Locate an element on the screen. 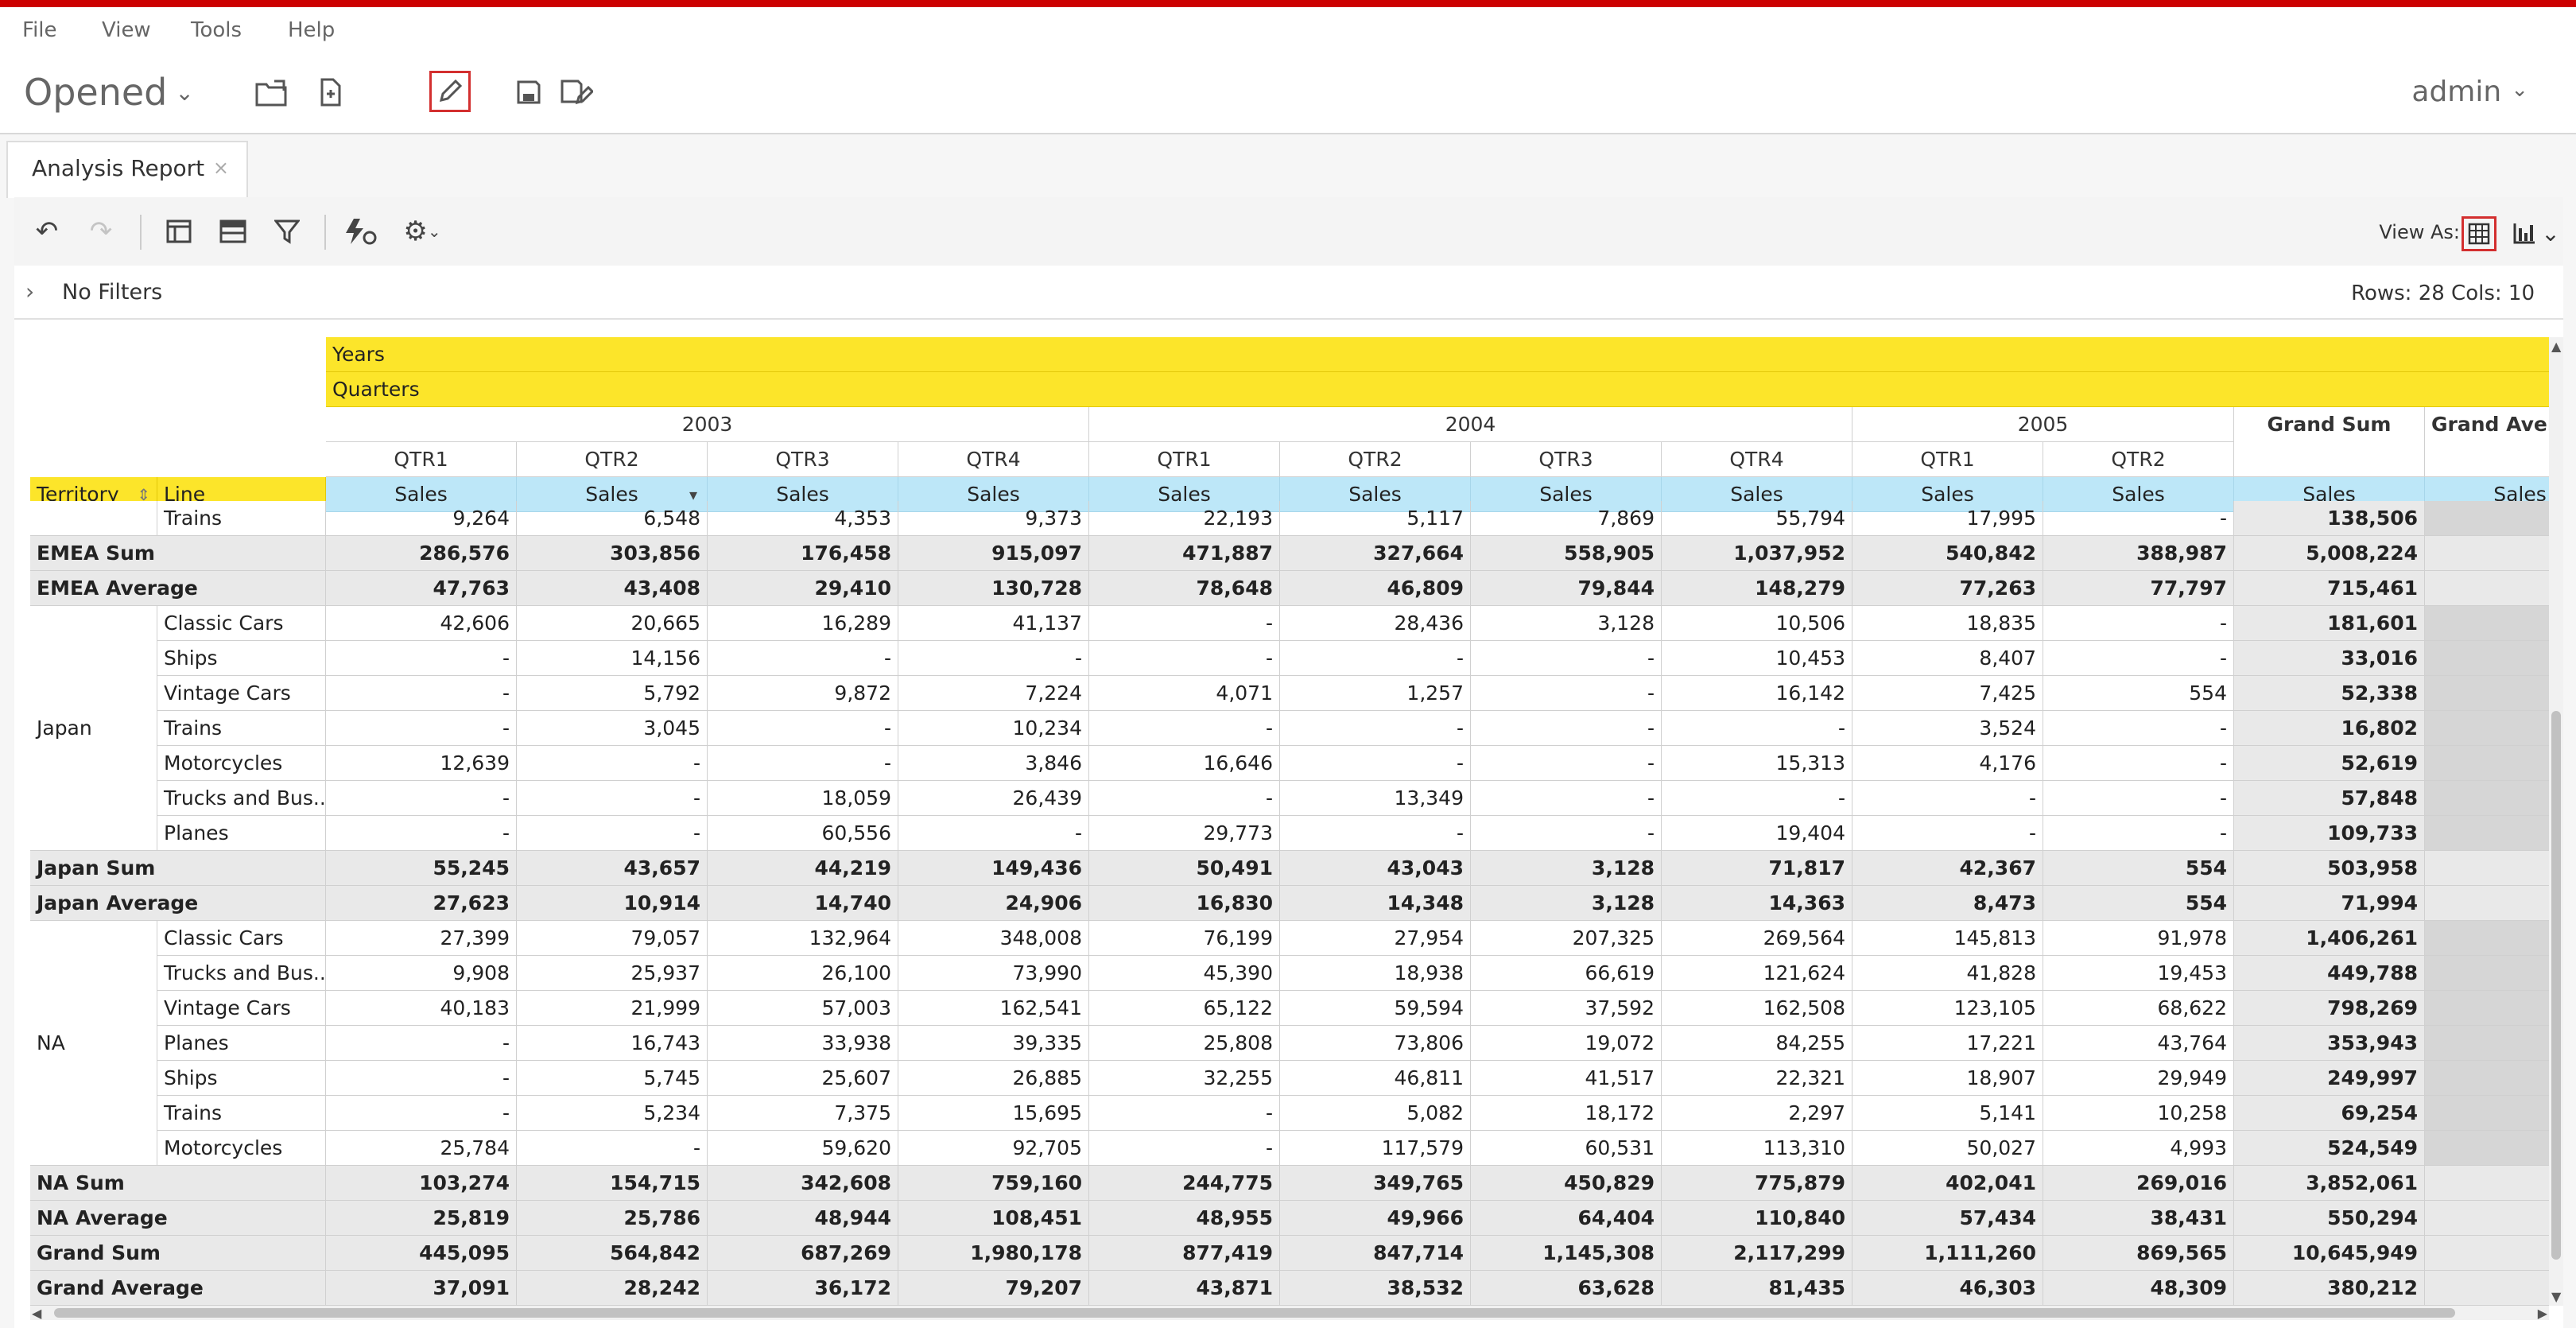 This screenshot has width=2576, height=1328. save-as-icon is located at coordinates (577, 92).